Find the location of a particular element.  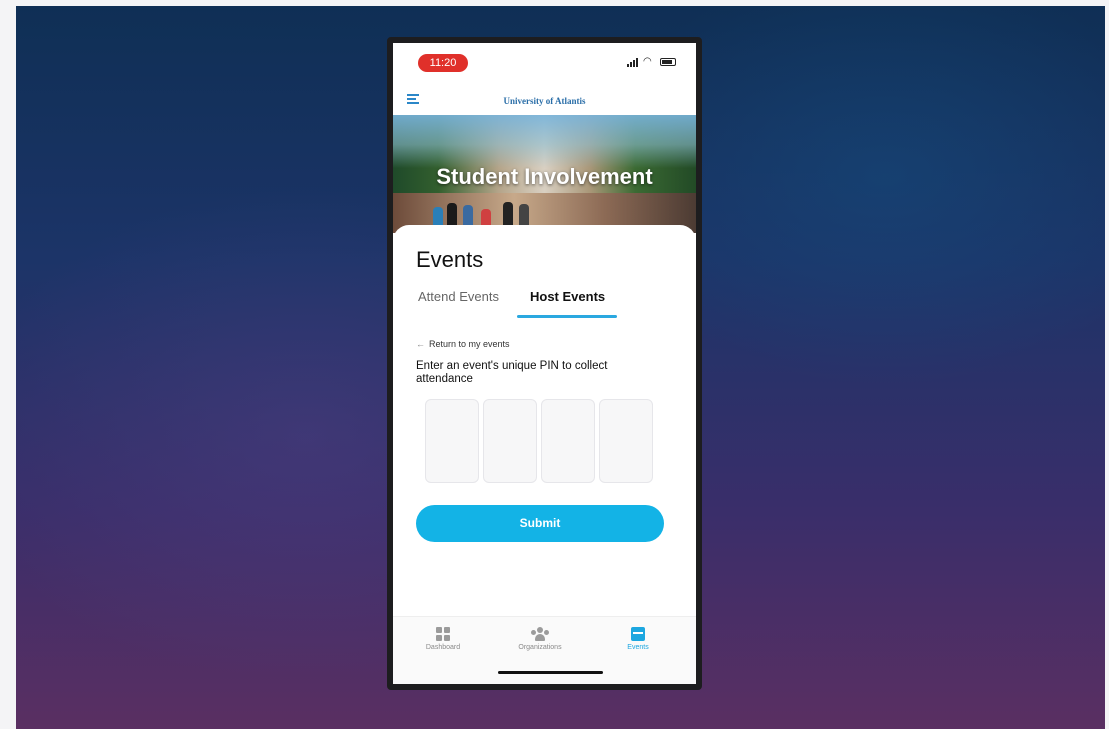

brand-logo: University of Atlantis is located at coordinates (544, 101).